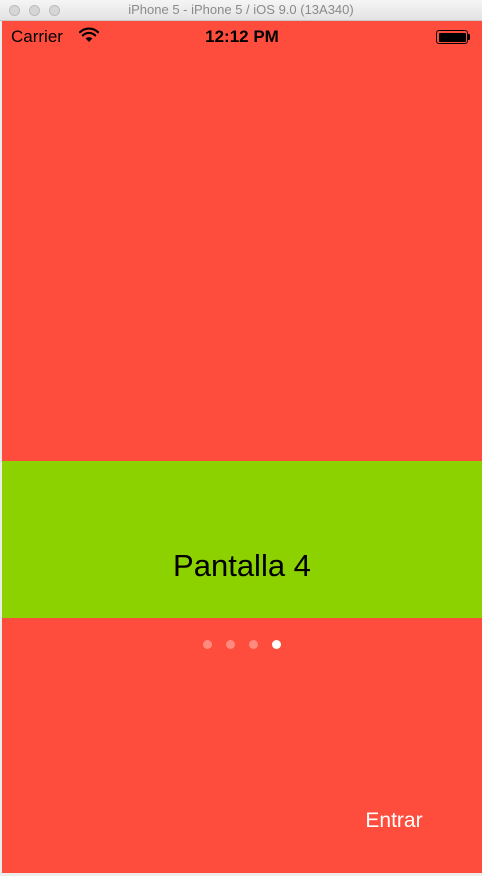 This screenshot has width=482, height=876. I want to click on window-titlebar: iPhone 5 - iPhone 5 / iOS 9.0 (13A340), so click(241, 10).